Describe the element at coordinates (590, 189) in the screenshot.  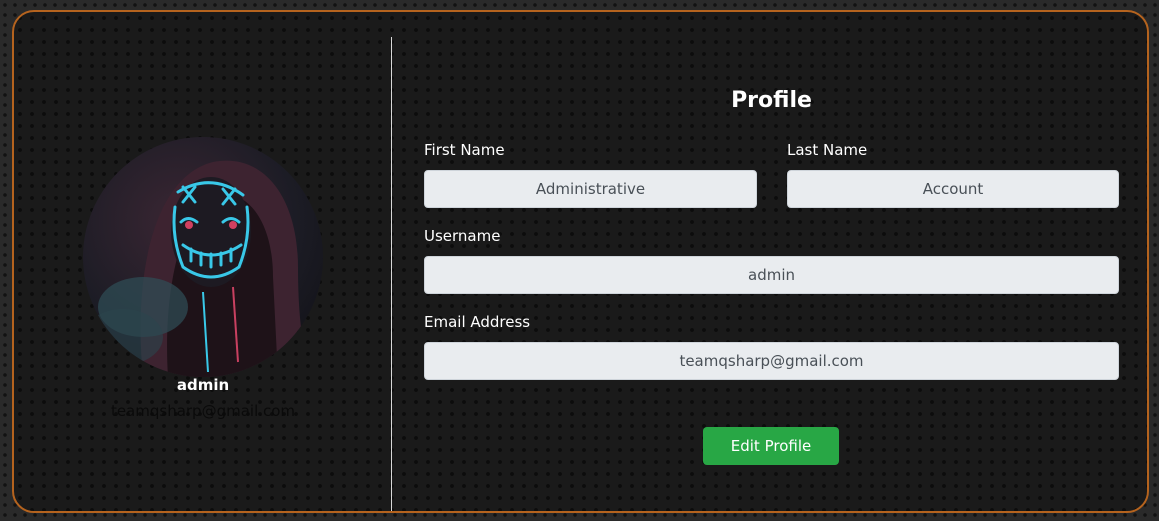
I see `first-name-input` at that location.